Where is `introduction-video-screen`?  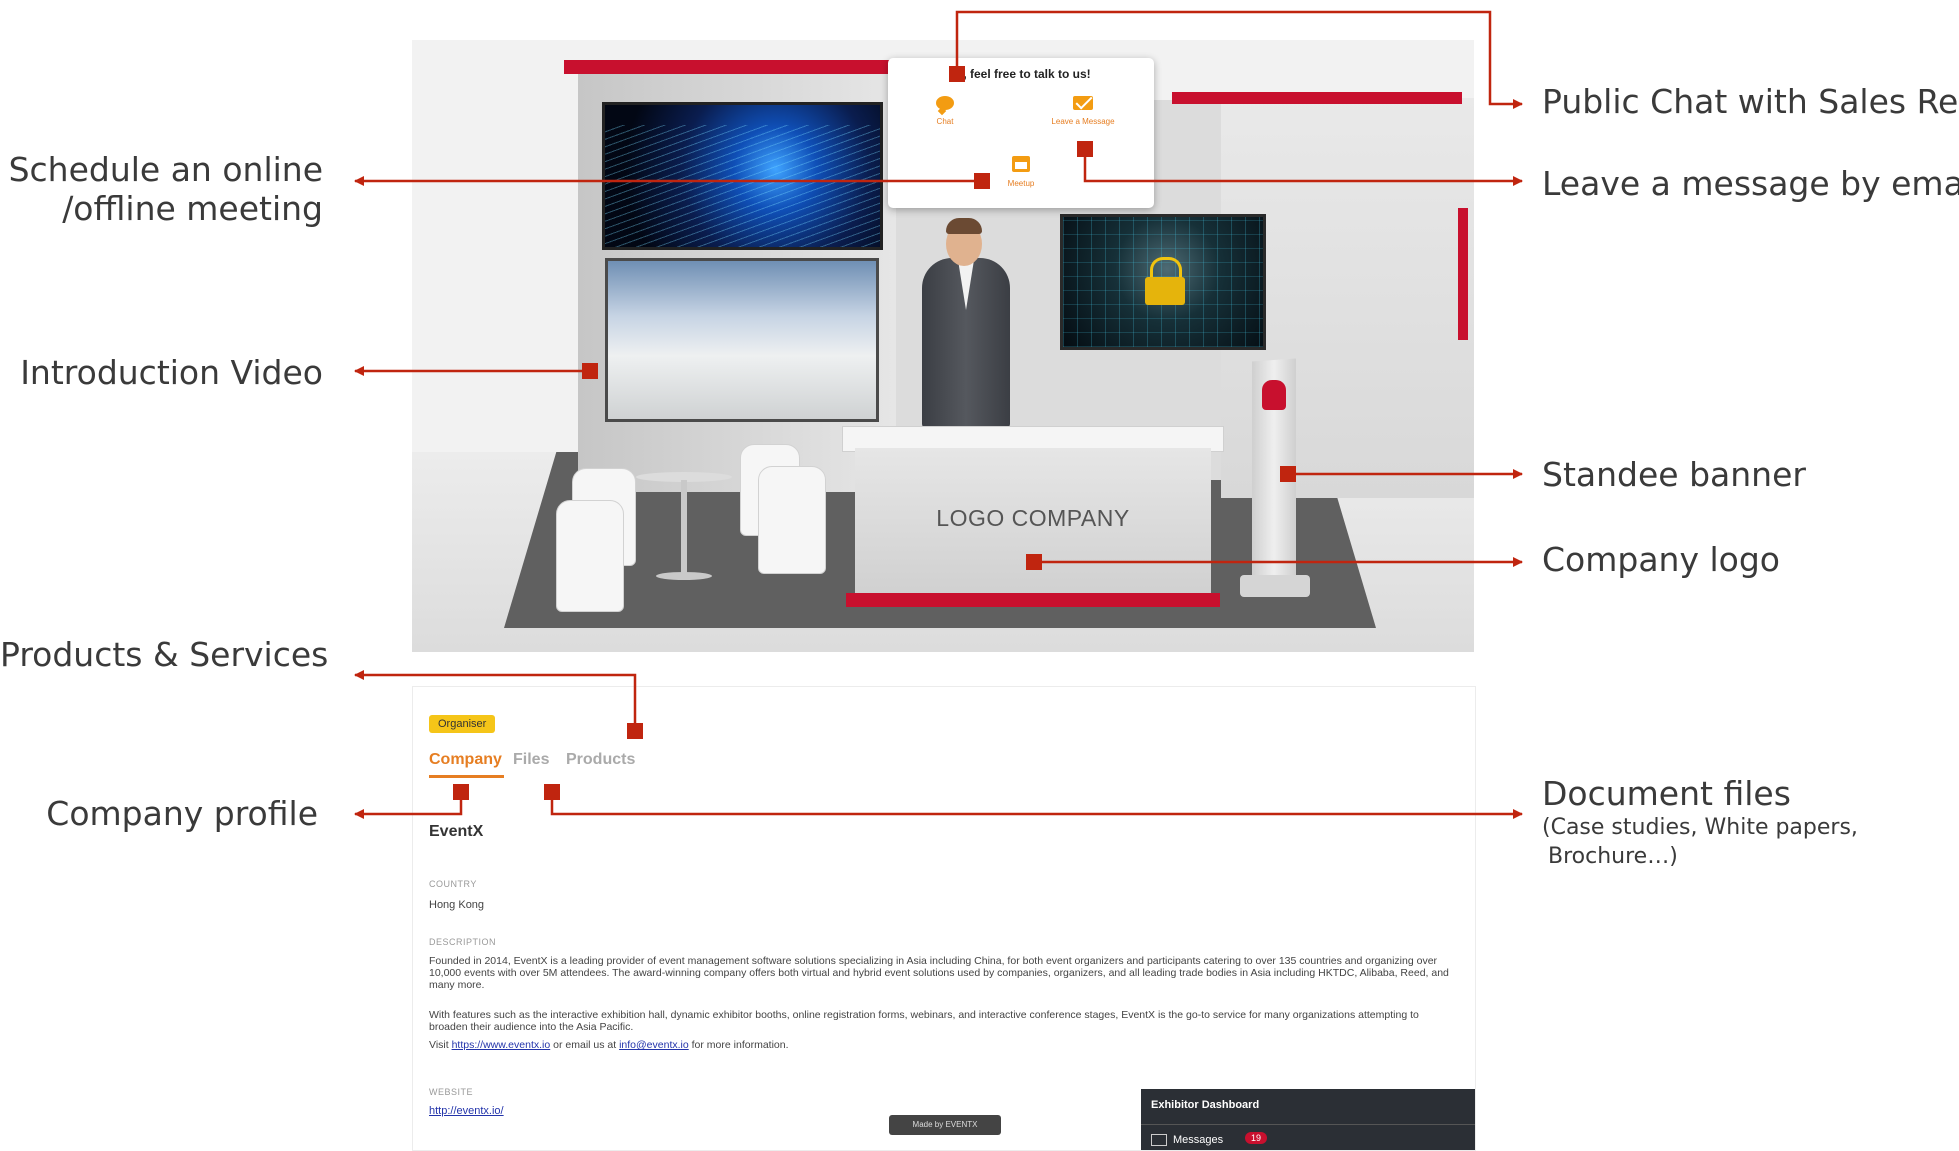
introduction-video-screen is located at coordinates (742, 340).